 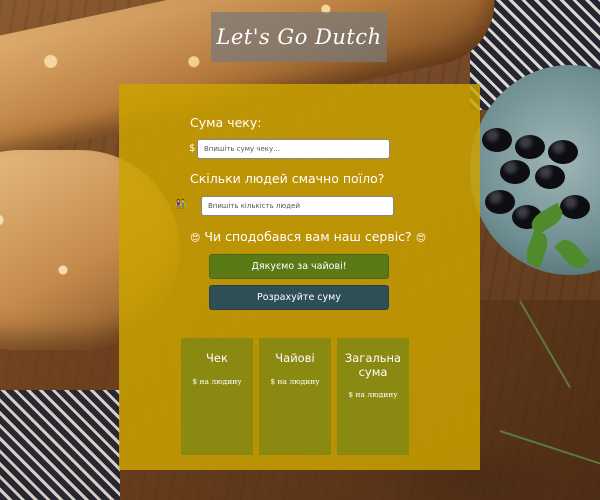 I want to click on result-card-total: Загальна сума $ на людину, so click(x=373, y=396).